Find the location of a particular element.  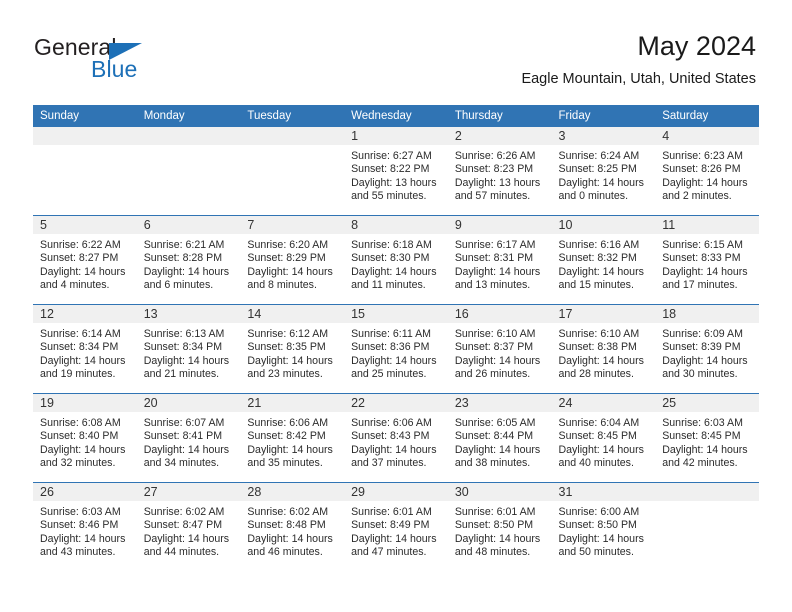

sunset-text: Sunset: 8:34 PM is located at coordinates (183, 347).